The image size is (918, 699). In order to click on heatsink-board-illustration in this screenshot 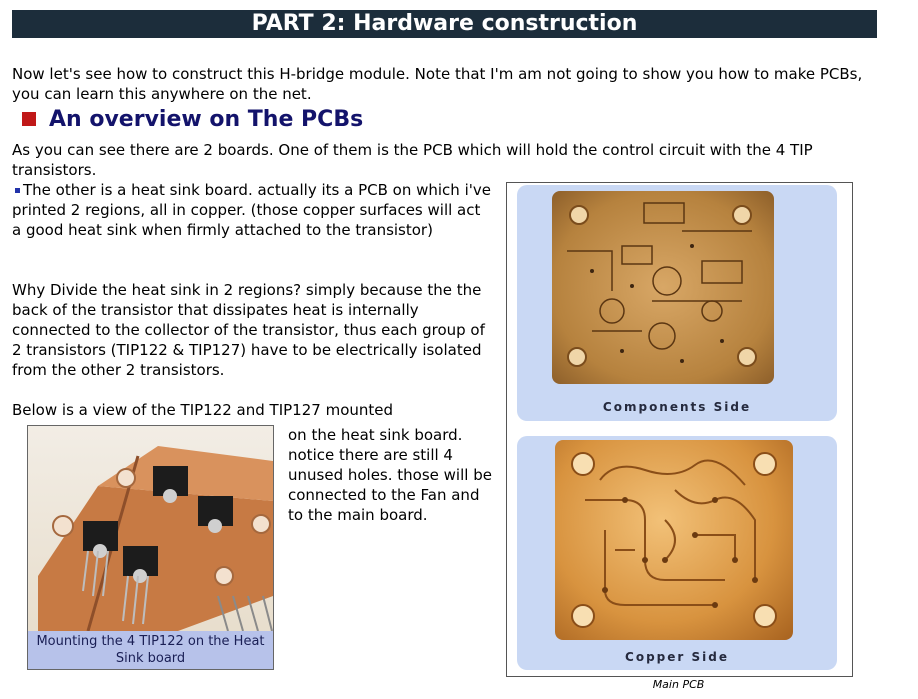, I will do `click(155, 539)`.